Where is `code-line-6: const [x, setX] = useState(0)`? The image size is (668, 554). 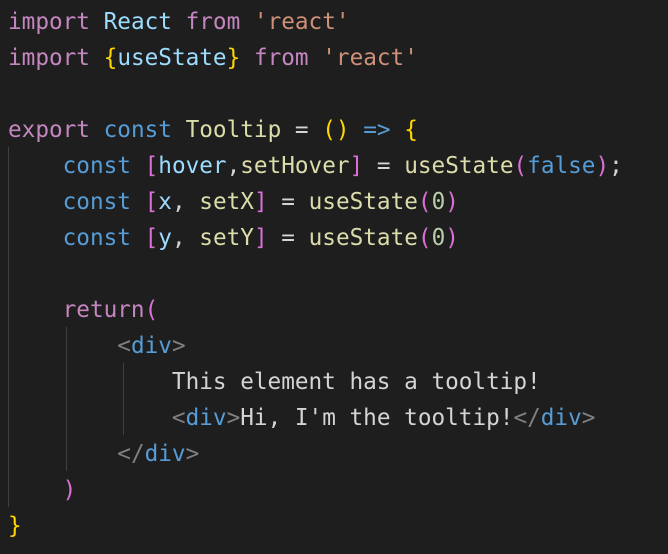 code-line-6: const [x, setX] = useState(0) is located at coordinates (233, 202).